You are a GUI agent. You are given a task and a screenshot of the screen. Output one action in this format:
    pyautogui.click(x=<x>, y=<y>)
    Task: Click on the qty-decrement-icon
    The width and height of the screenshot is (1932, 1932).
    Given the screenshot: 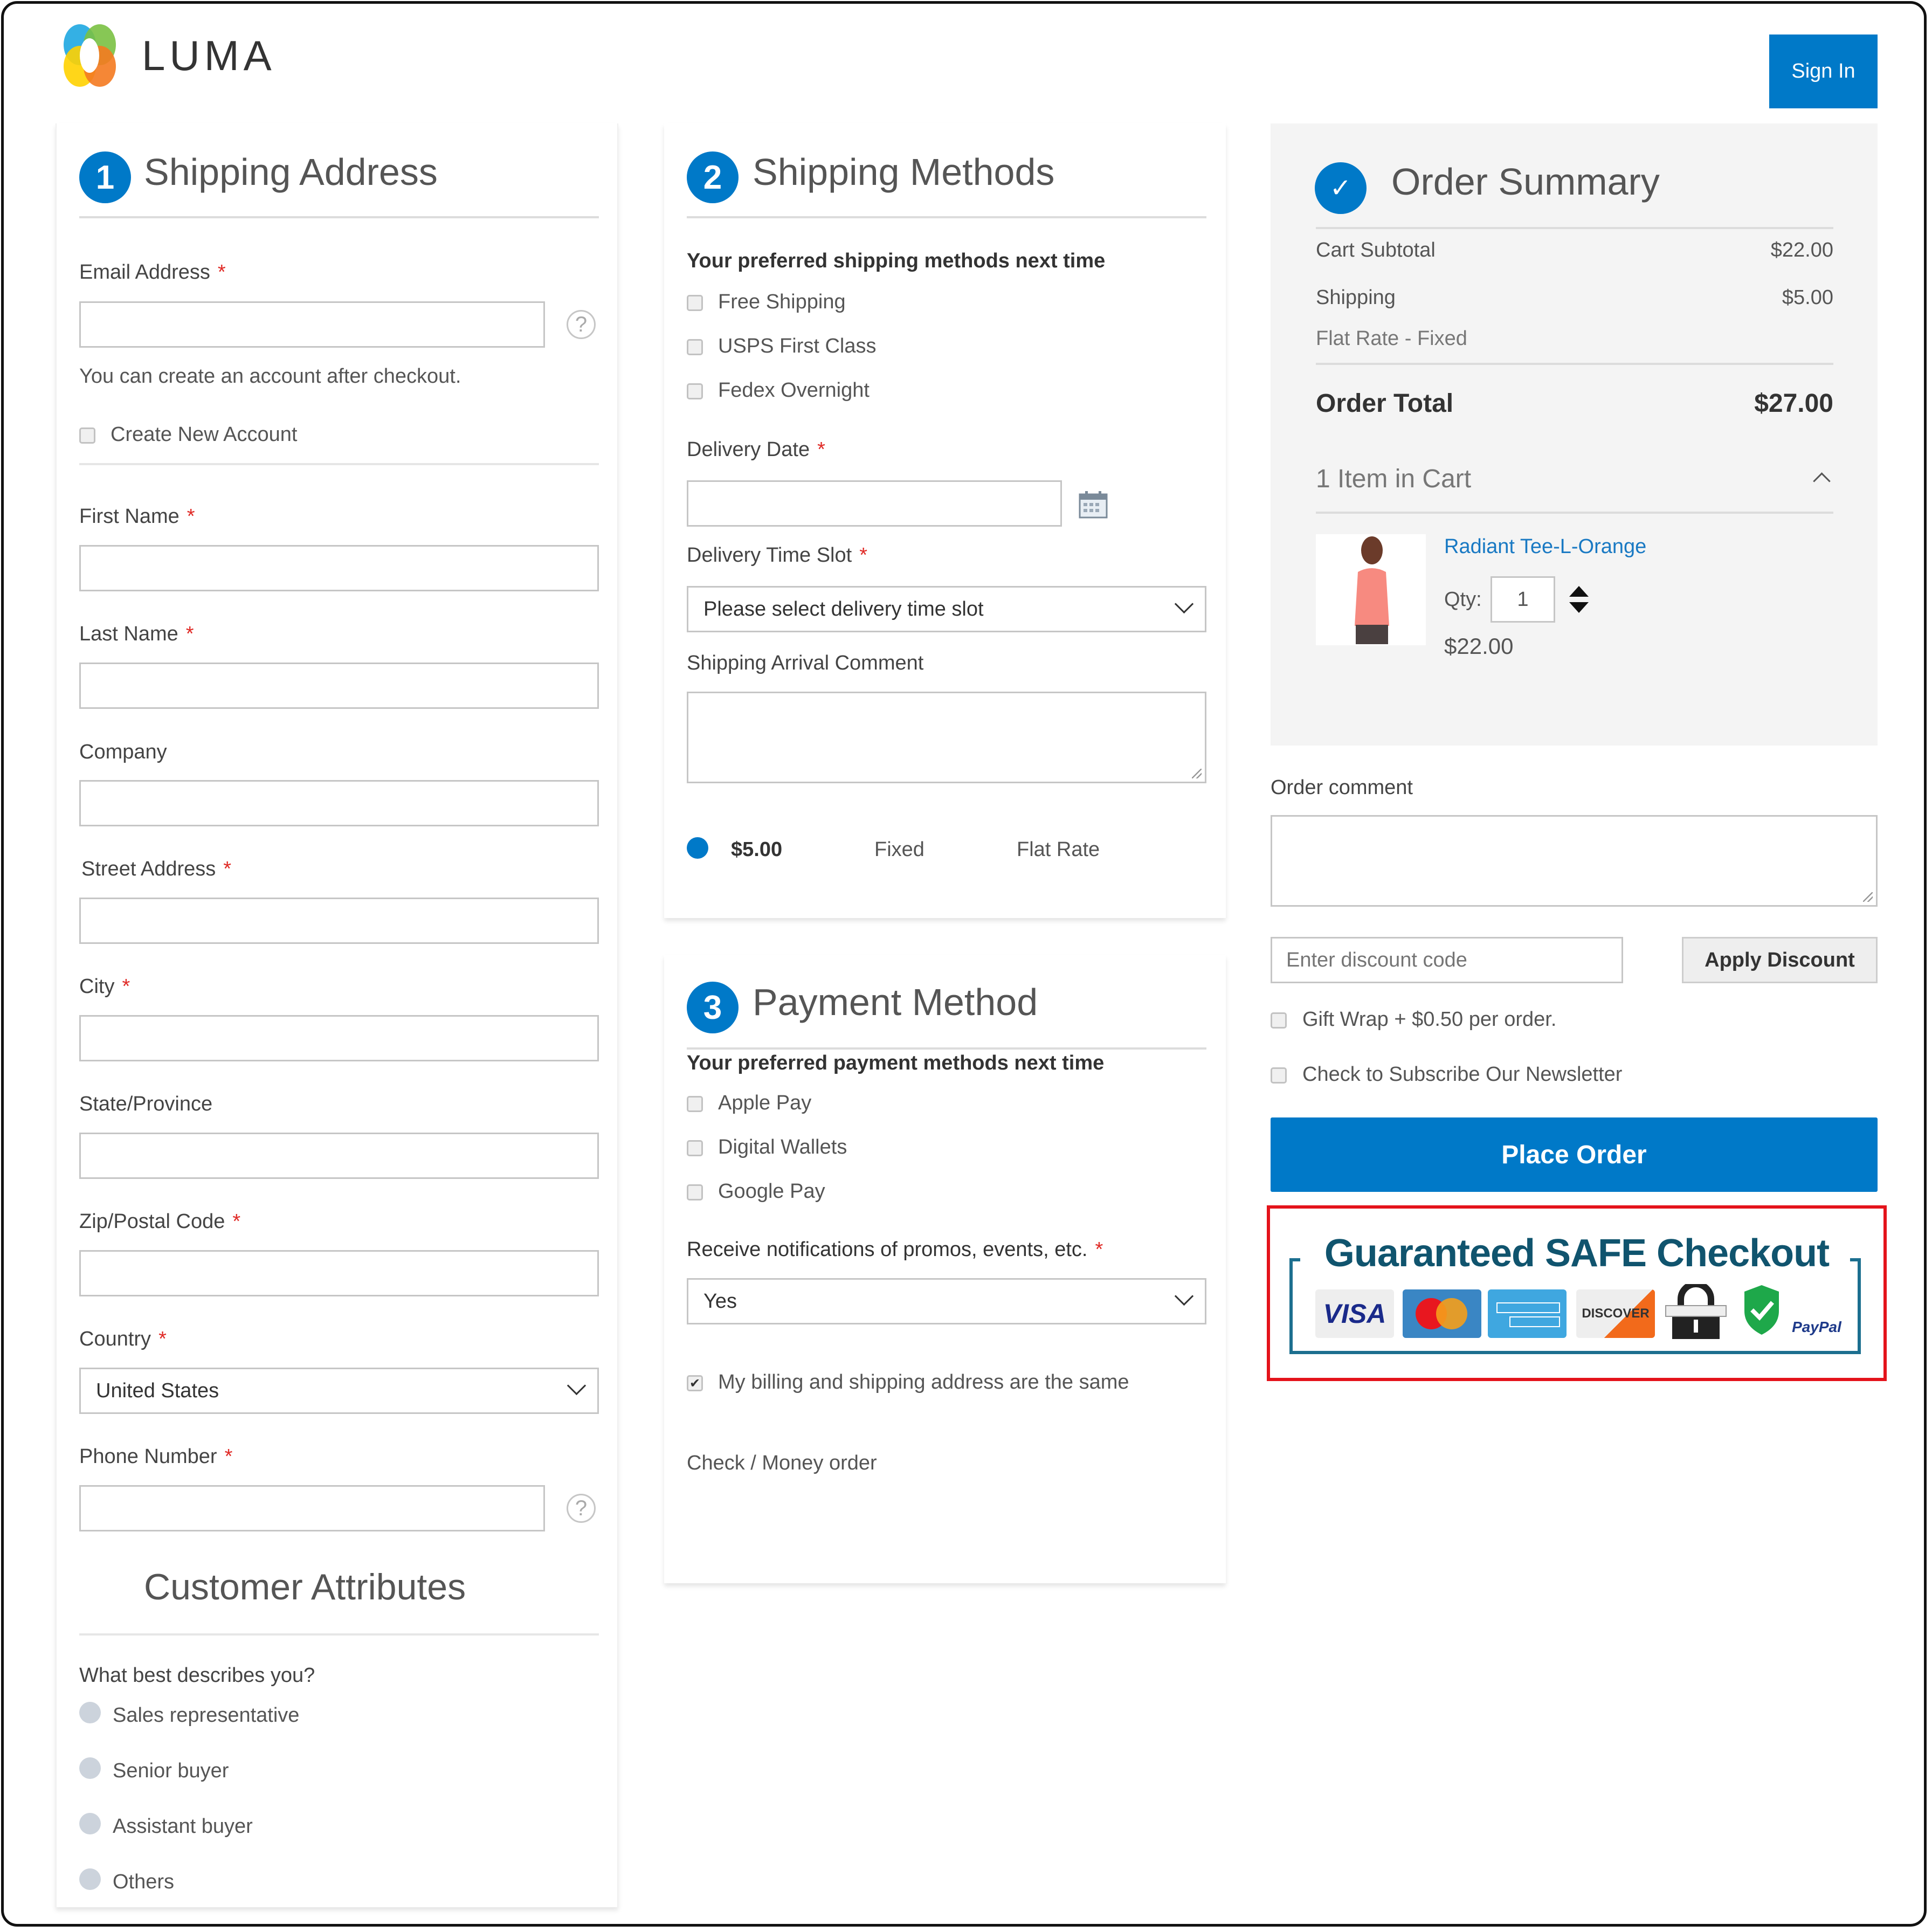 What is the action you would take?
    pyautogui.click(x=1579, y=607)
    